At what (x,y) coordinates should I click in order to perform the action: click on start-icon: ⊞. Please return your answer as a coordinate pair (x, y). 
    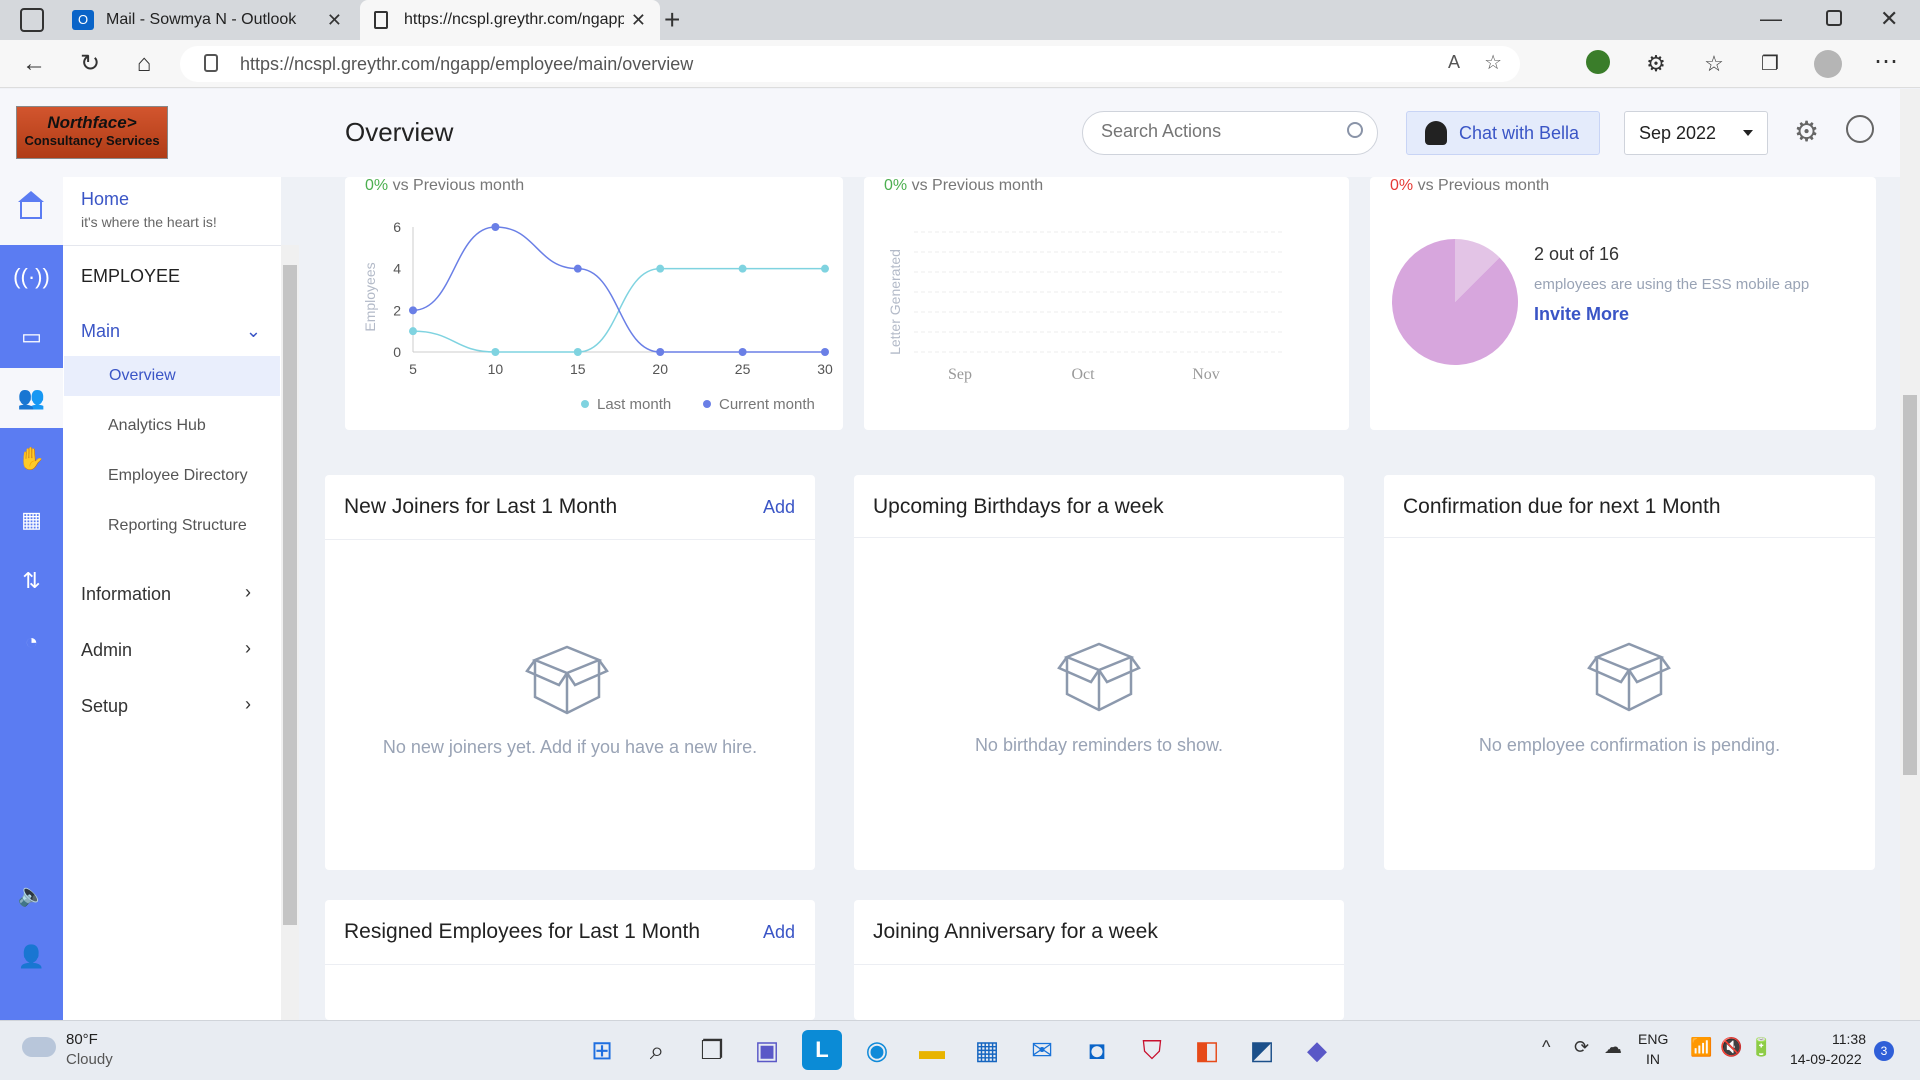
    Looking at the image, I should click on (602, 1050).